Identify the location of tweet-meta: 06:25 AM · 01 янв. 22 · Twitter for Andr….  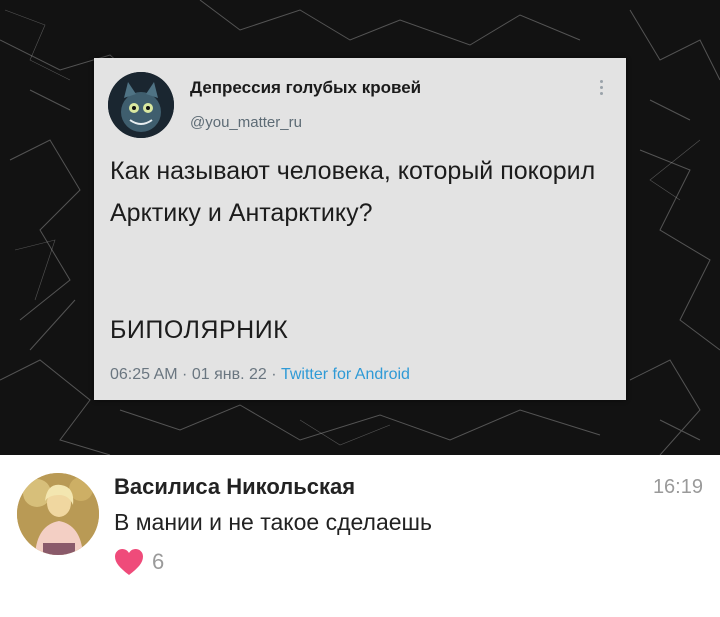
(260, 375).